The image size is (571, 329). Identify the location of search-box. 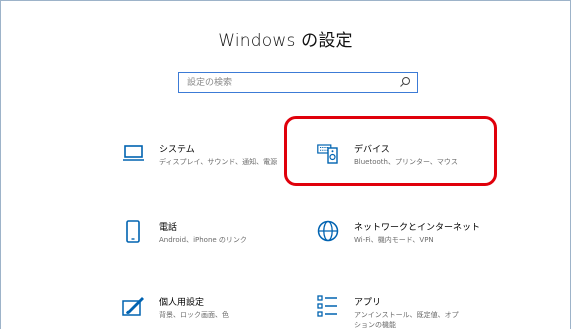
(298, 82).